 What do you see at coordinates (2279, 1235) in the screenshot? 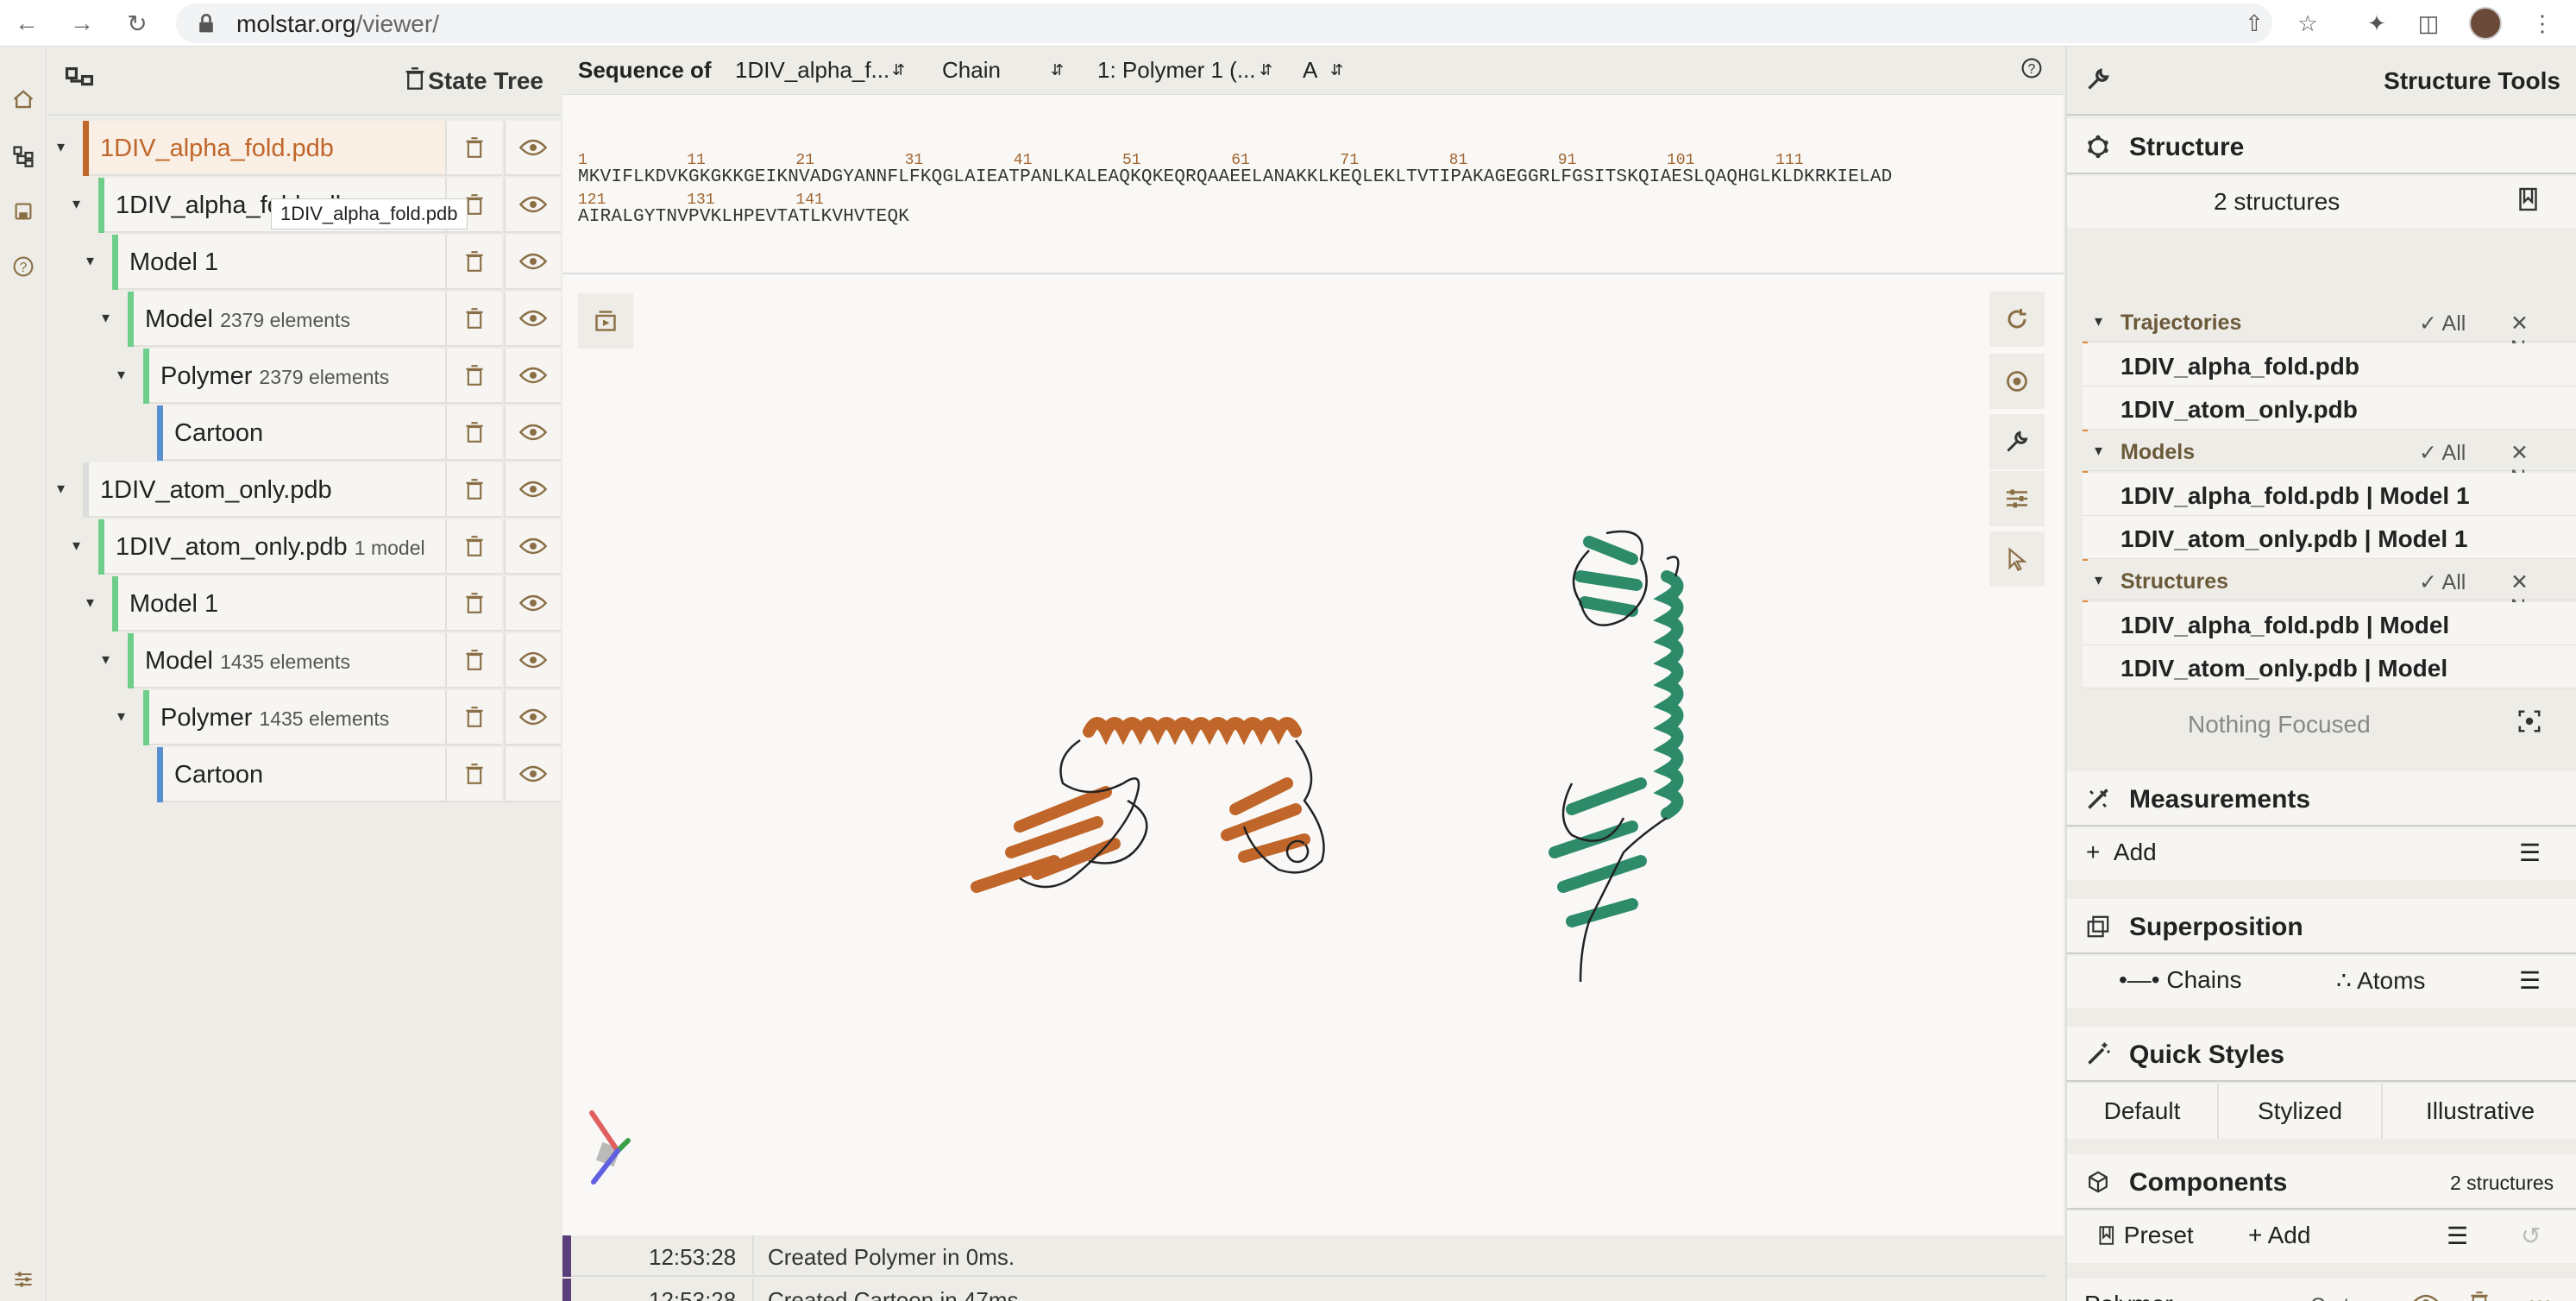
I see `components-add-button: + Add` at bounding box center [2279, 1235].